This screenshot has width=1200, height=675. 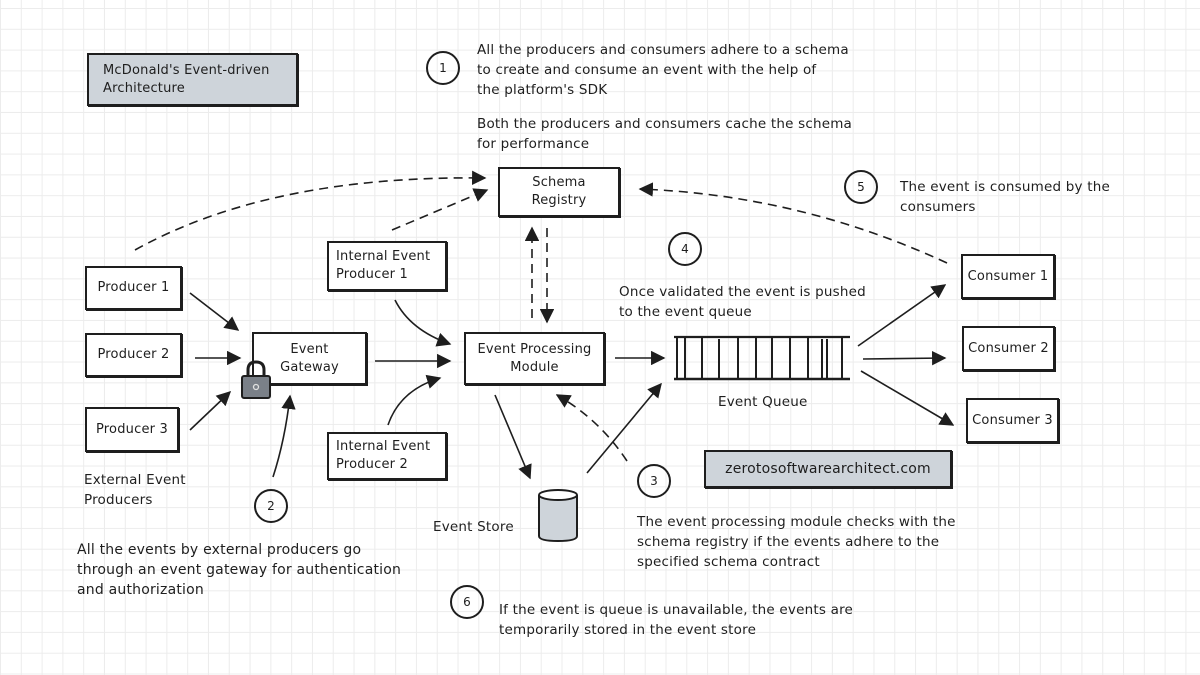 I want to click on step-2-badge: 2, so click(x=271, y=506).